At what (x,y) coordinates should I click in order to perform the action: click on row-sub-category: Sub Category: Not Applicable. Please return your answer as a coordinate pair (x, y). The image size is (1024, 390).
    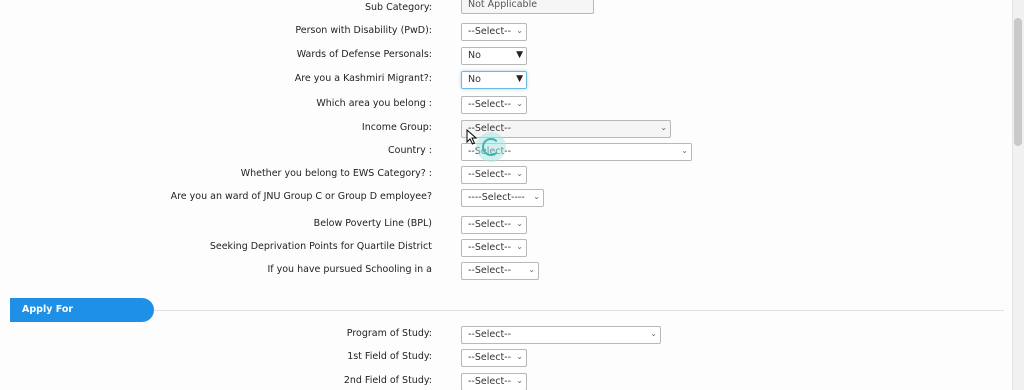
    Looking at the image, I should click on (500, 9).